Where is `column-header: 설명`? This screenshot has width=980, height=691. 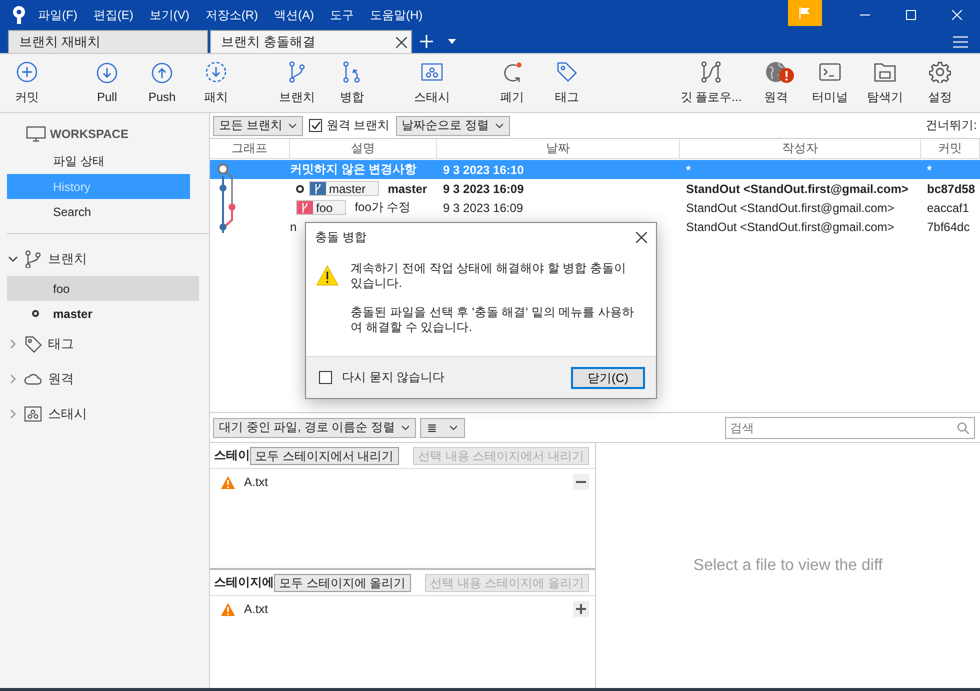 column-header: 설명 is located at coordinates (363, 149).